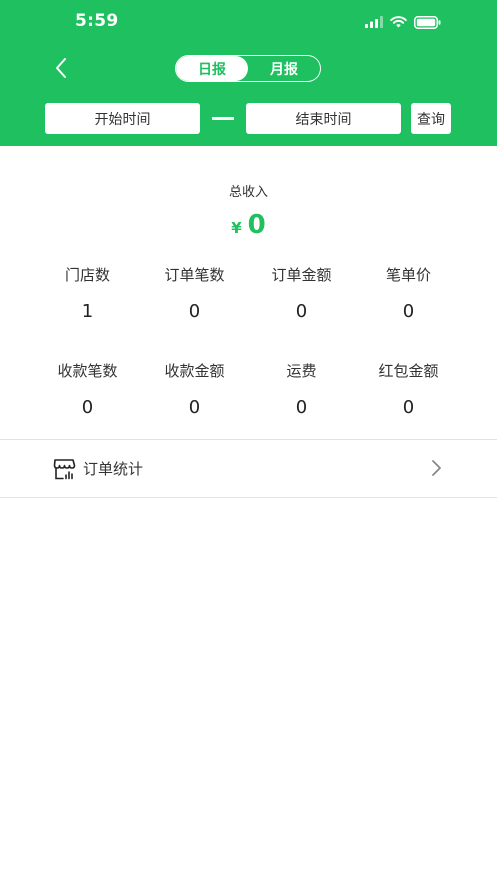 Image resolution: width=497 pixels, height=883 pixels. I want to click on report-type-toggle: 日报 月报, so click(248, 68).